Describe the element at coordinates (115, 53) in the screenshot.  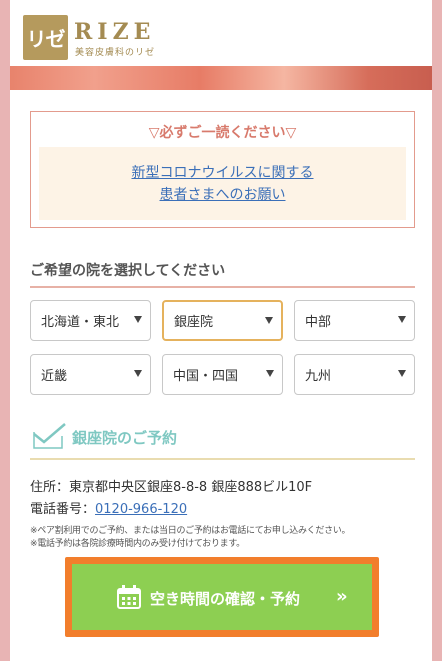
I see `logo-subtitle: 美容皮膚科のリゼ` at that location.